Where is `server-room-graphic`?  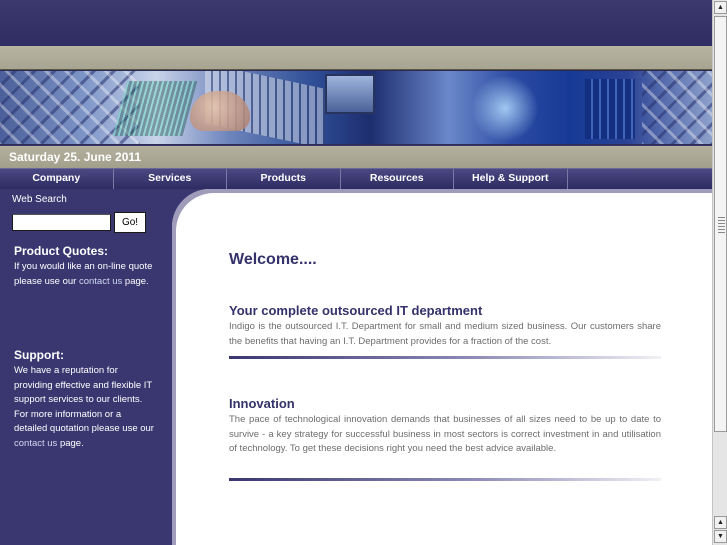 server-room-graphic is located at coordinates (610, 109).